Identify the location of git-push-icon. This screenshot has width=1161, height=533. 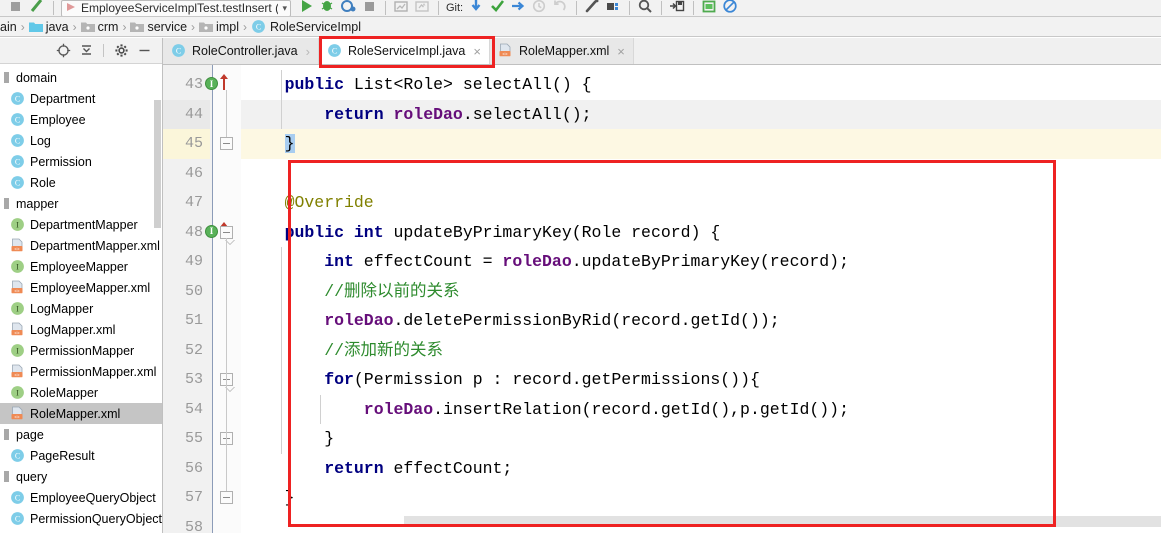
(518, 8).